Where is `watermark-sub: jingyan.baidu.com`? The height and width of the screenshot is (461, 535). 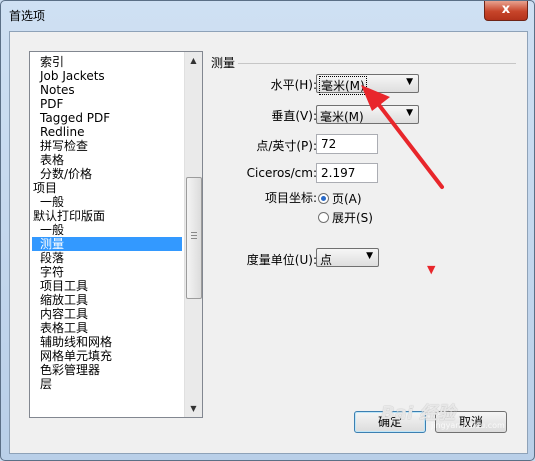
watermark-sub: jingyan.baidu.com is located at coordinates (468, 425).